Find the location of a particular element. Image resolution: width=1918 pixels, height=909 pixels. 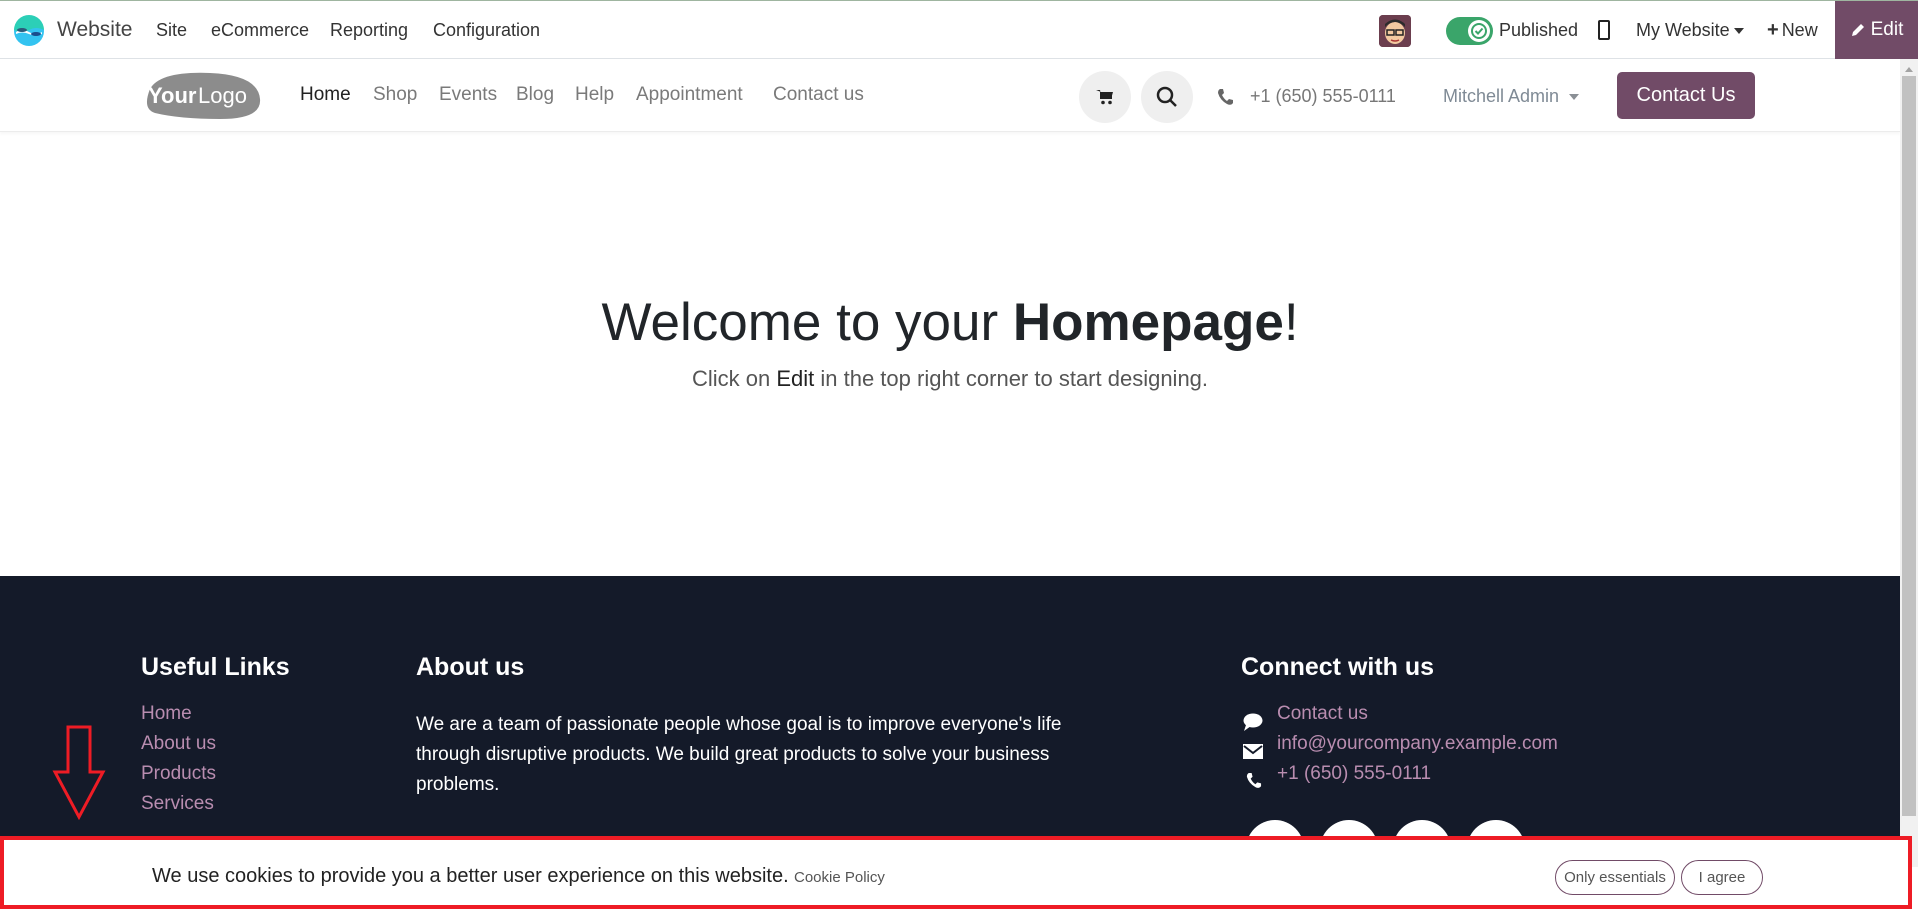

annotation-down-arrow-icon is located at coordinates (79, 772).